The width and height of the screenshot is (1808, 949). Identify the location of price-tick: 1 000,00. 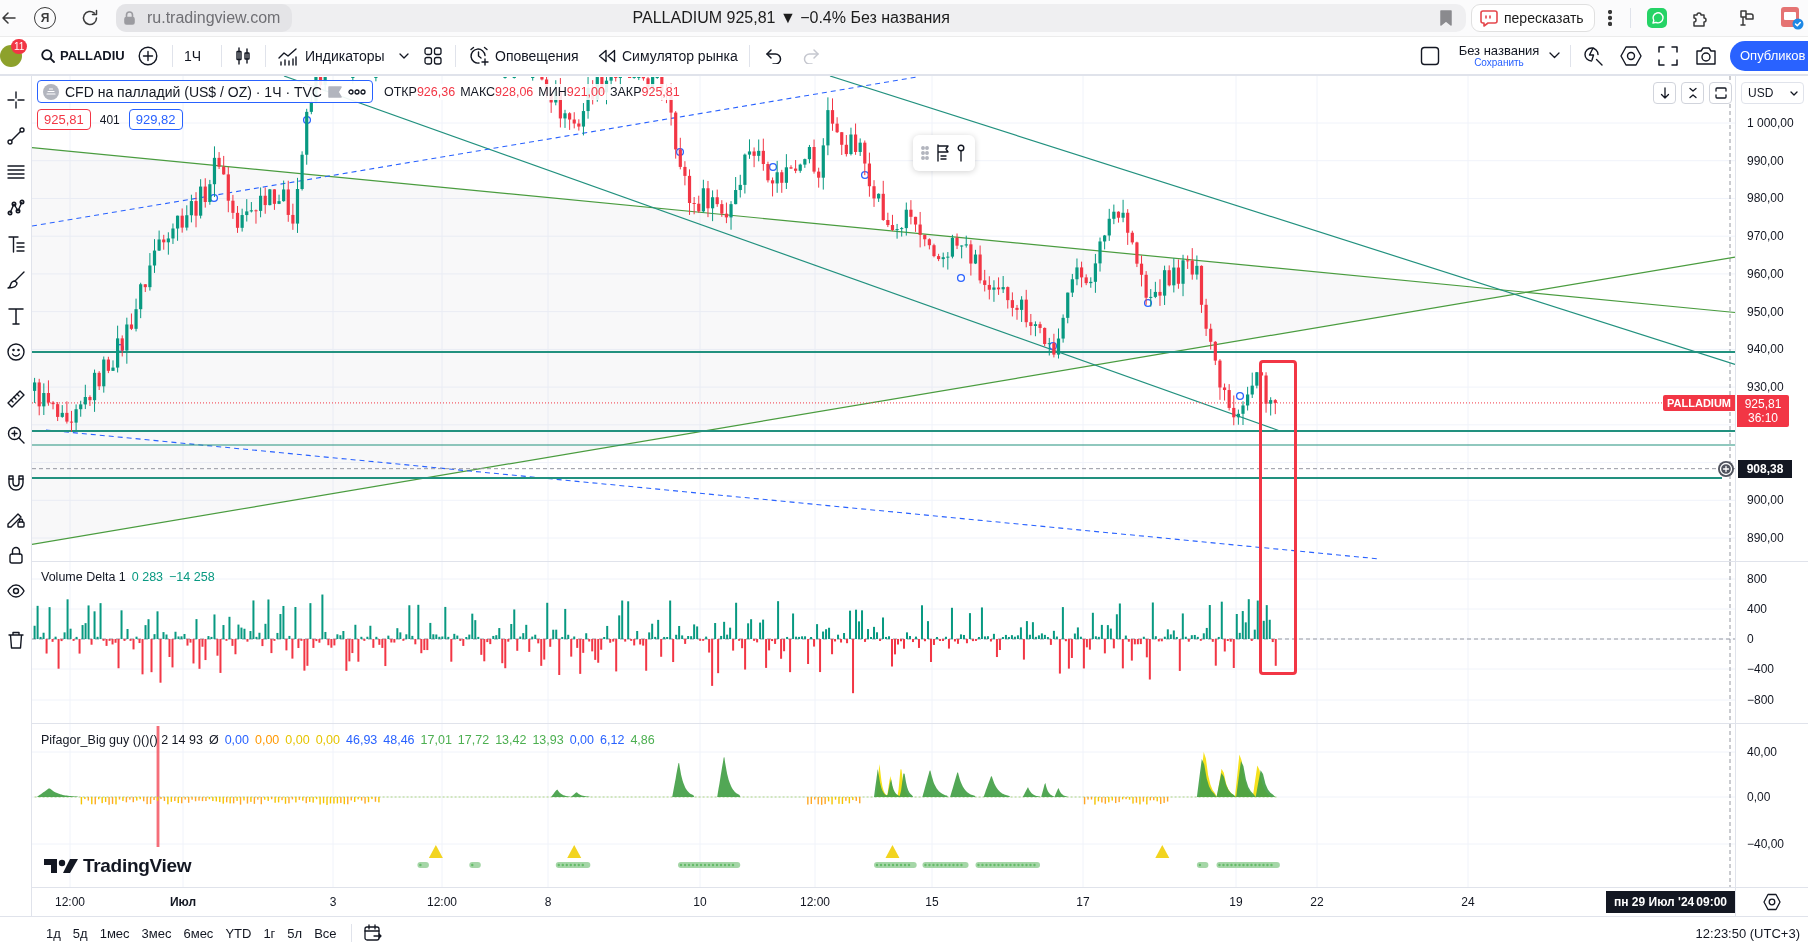
(1770, 123).